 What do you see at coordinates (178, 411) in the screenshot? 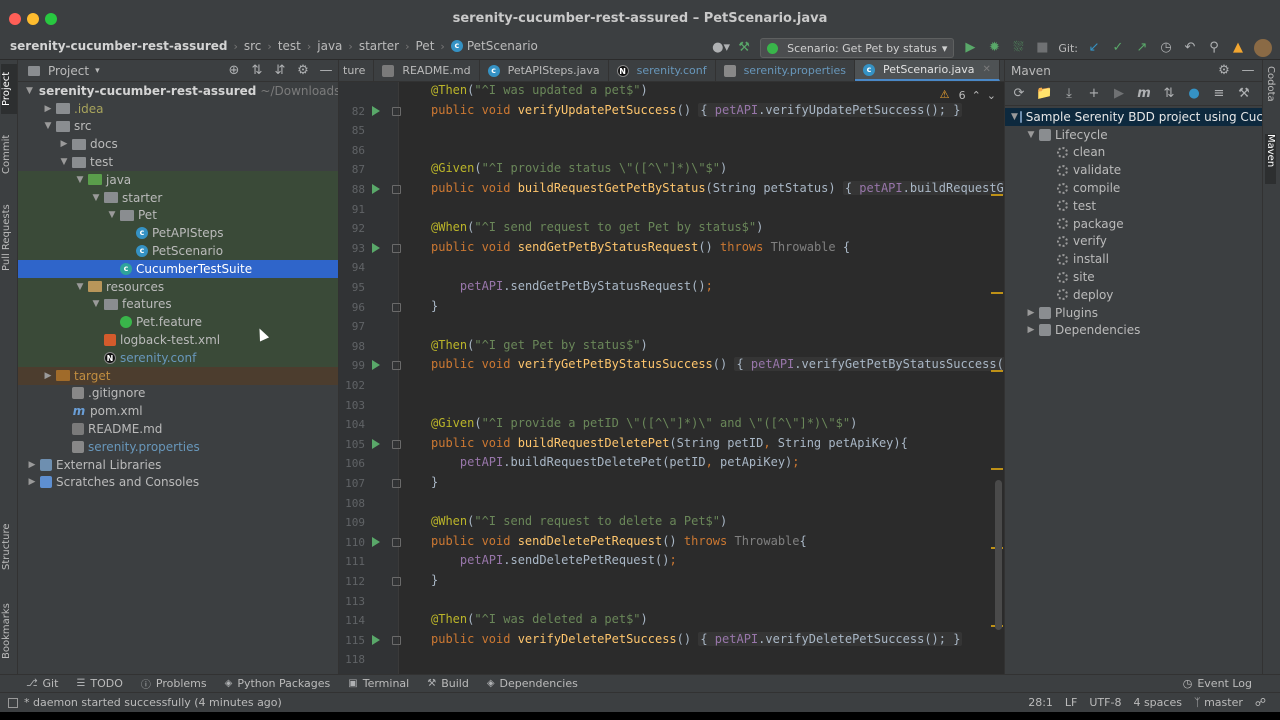
I see `project-tree-item: m pom.xml` at bounding box center [178, 411].